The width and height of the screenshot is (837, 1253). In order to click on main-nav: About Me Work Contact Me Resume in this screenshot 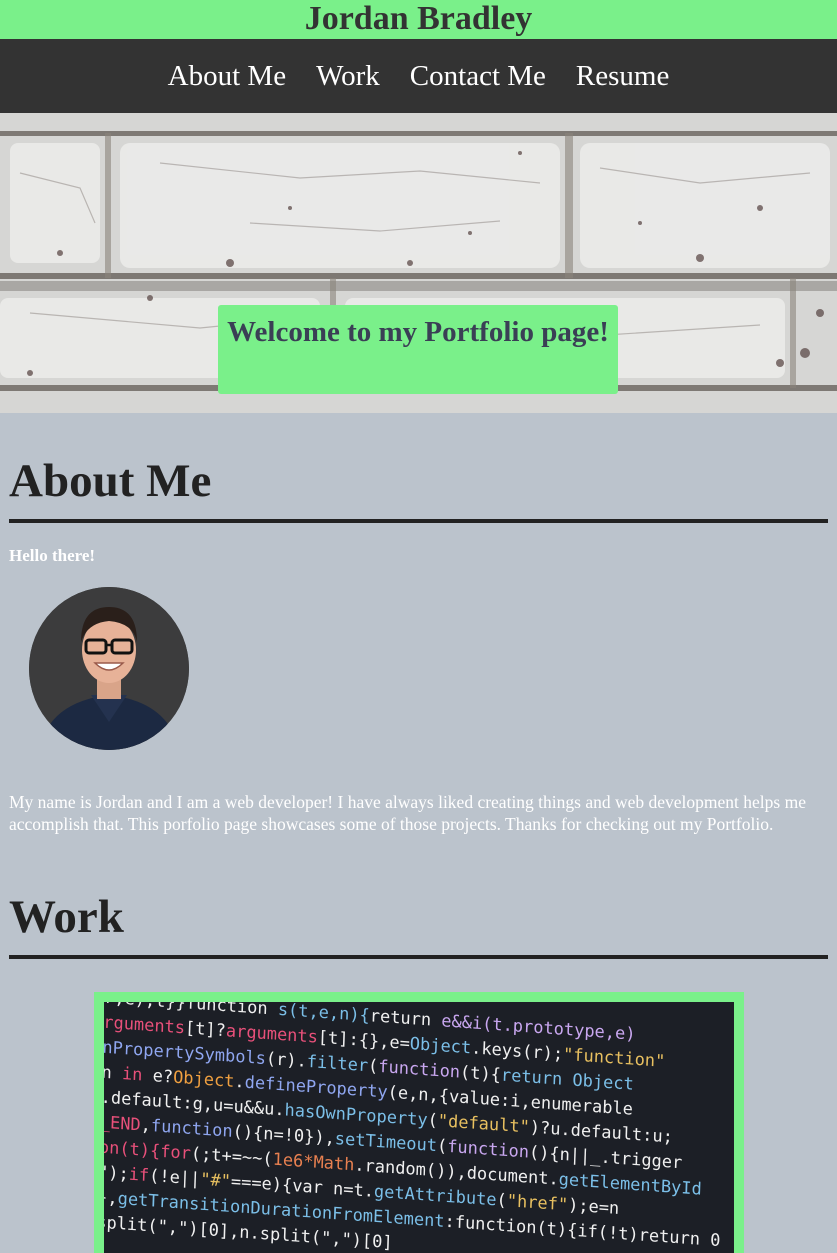, I will do `click(418, 76)`.